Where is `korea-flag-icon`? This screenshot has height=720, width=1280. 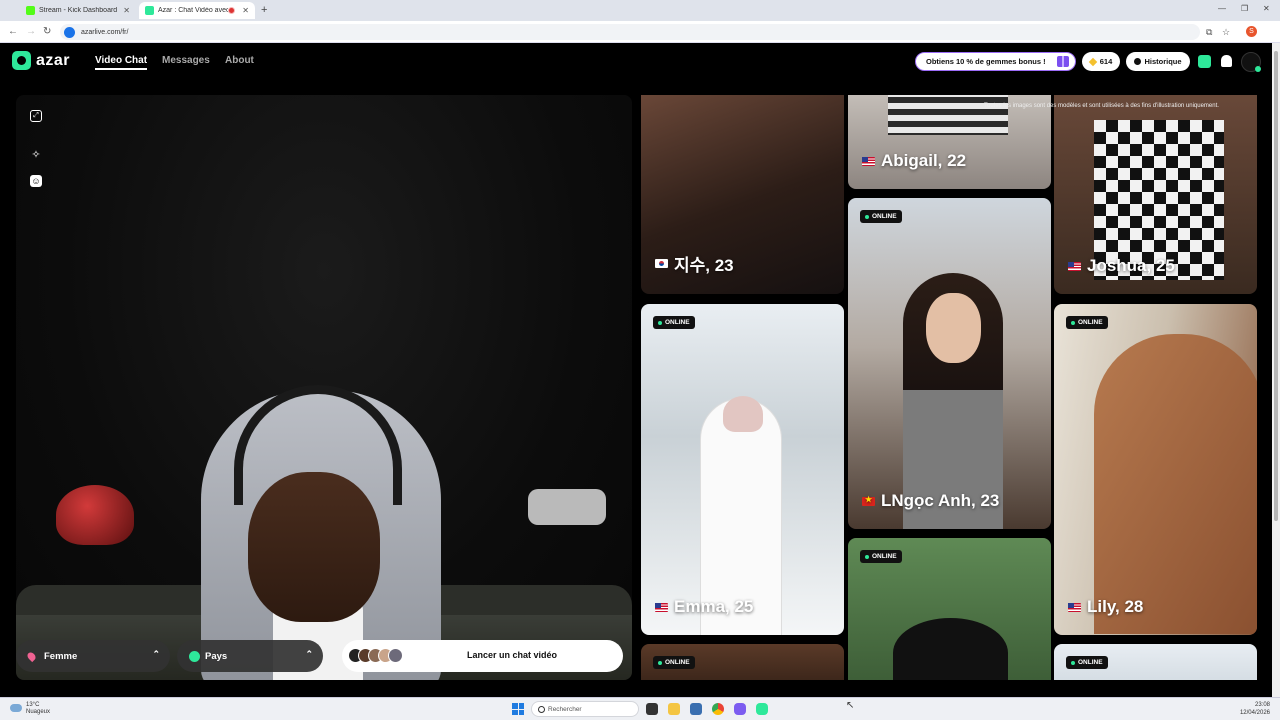 korea-flag-icon is located at coordinates (661, 263).